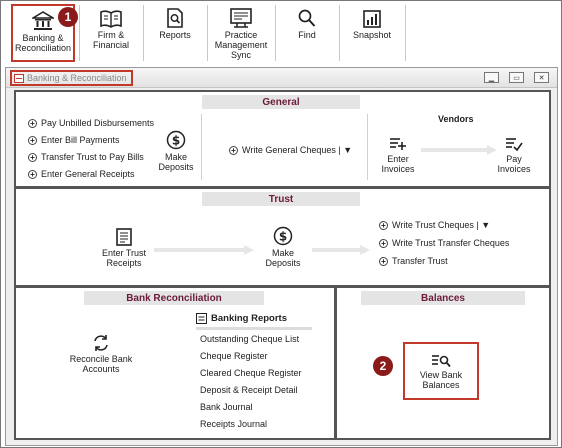  Describe the element at coordinates (383, 366) in the screenshot. I see `callout-badge-2: 2` at that location.